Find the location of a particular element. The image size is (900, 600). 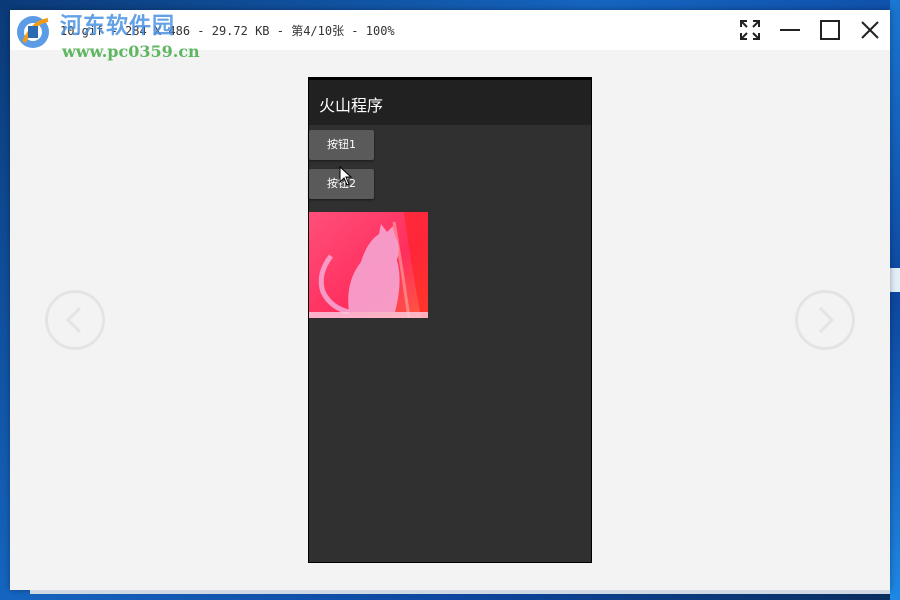

watermark-site-name: 河东软件园 is located at coordinates (118, 26).